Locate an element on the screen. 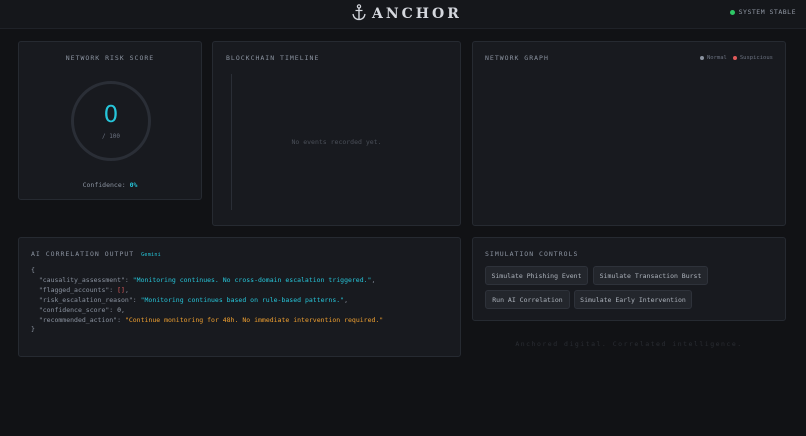 The height and width of the screenshot is (436, 806). normal-dot-icon is located at coordinates (702, 58).